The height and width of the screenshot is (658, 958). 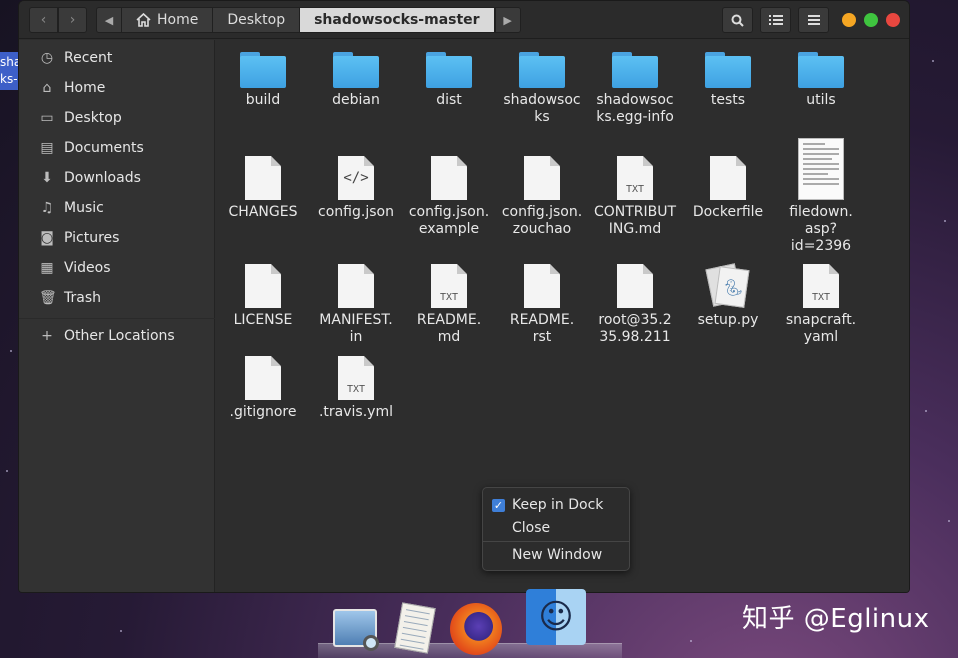 What do you see at coordinates (87, 268) in the screenshot?
I see `sidebar-item-label: Videos` at bounding box center [87, 268].